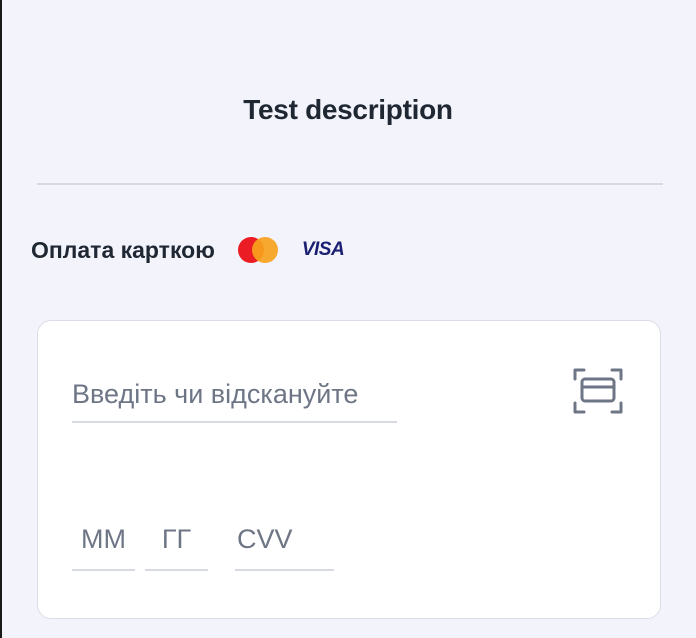 The height and width of the screenshot is (638, 696). Describe the element at coordinates (123, 249) in the screenshot. I see `payment-method-label: Оплата карткою` at that location.